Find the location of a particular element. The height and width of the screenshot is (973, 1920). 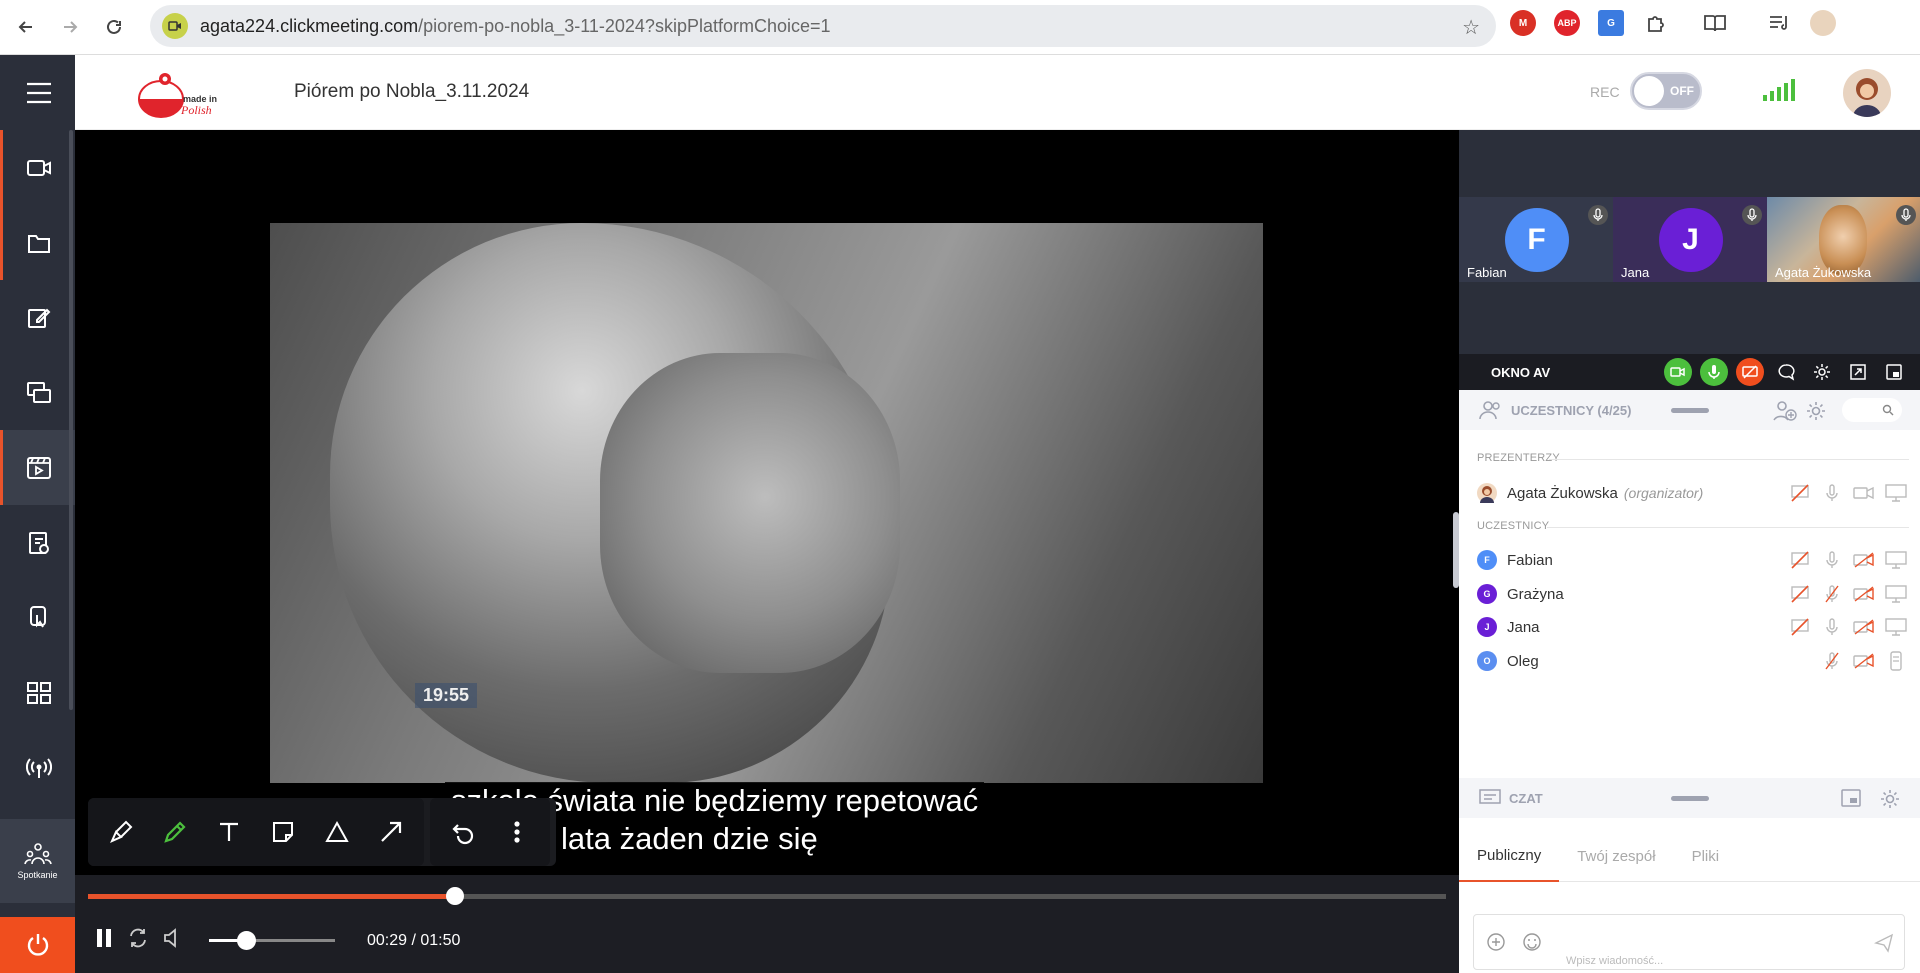

av-window-controls is located at coordinates (1786, 372).